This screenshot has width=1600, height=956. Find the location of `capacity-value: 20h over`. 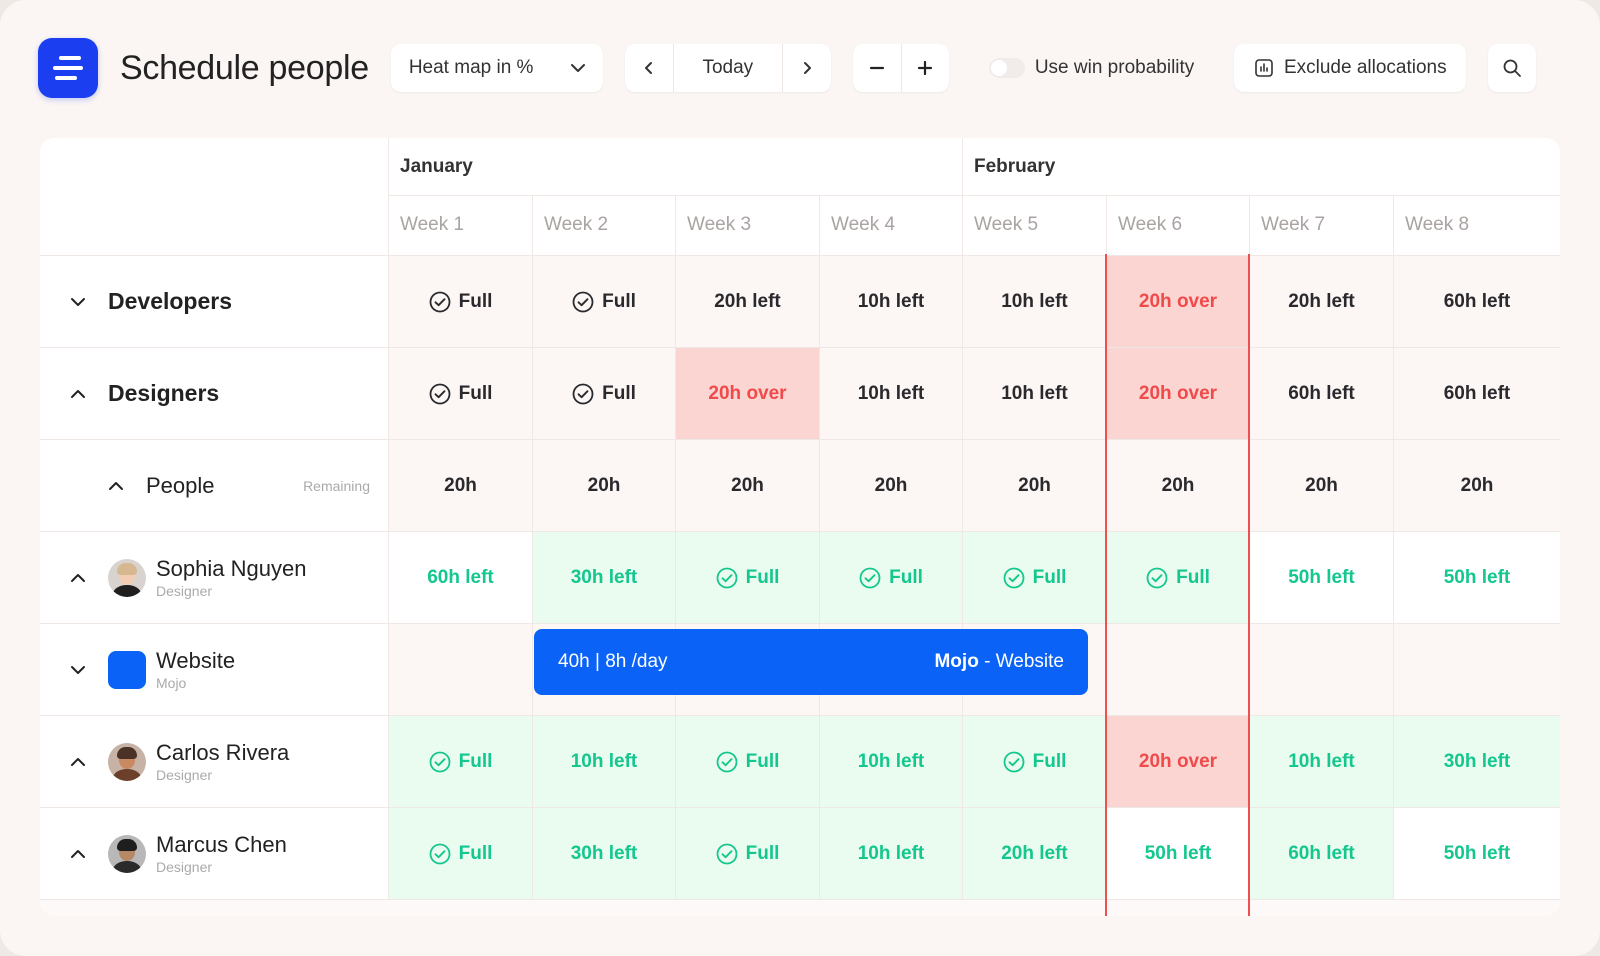

capacity-value: 20h over is located at coordinates (747, 393).